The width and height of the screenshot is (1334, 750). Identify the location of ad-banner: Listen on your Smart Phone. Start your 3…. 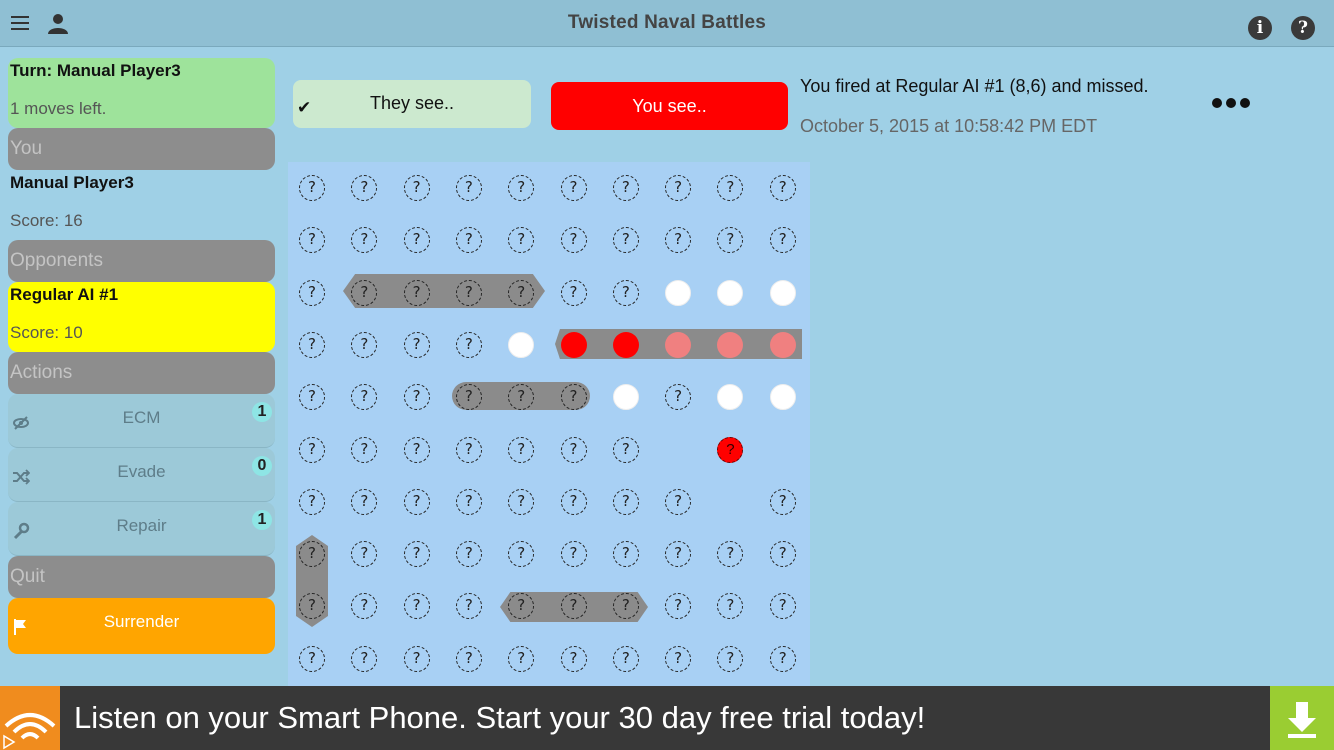
(667, 718).